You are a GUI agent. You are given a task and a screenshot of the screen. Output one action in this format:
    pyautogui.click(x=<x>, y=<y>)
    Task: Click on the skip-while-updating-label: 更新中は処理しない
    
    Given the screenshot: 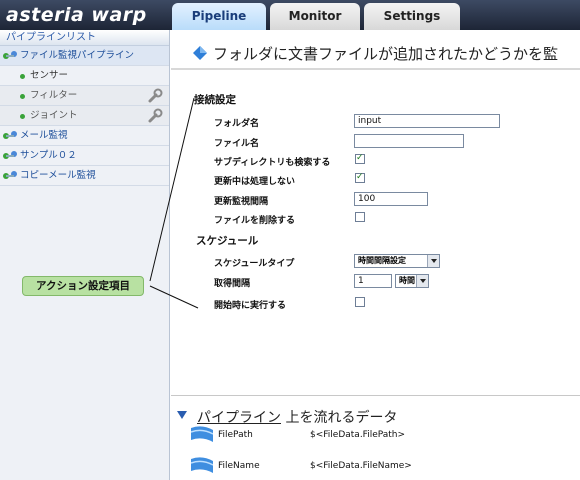 What is the action you would take?
    pyautogui.click(x=255, y=182)
    